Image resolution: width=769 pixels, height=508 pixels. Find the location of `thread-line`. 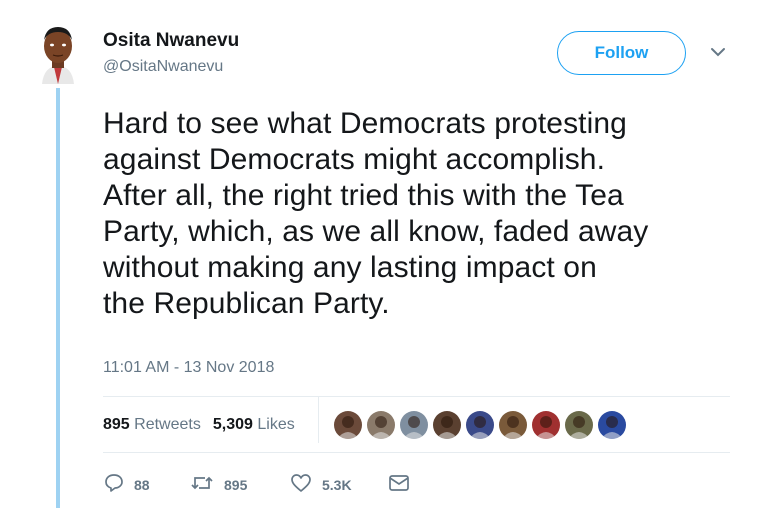

thread-line is located at coordinates (58, 298).